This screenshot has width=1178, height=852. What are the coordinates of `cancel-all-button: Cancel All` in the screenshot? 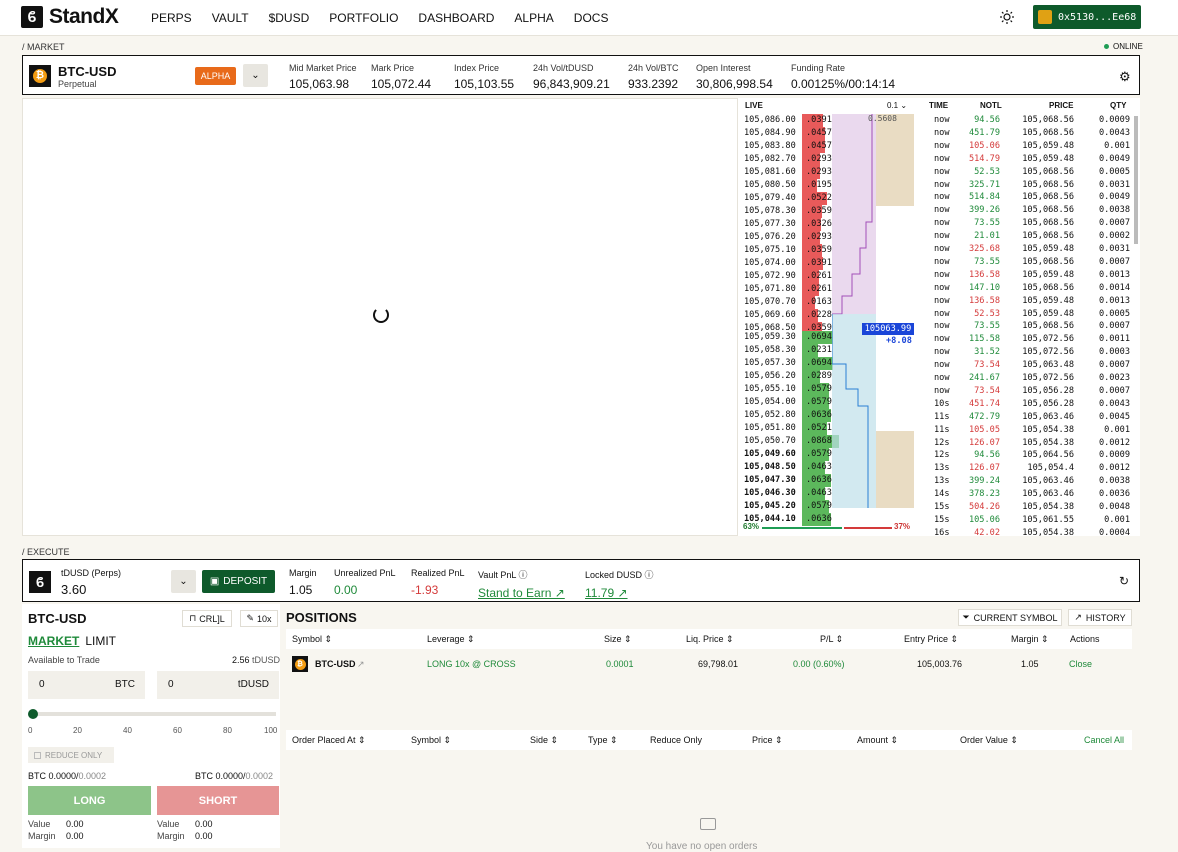 It's located at (1104, 740).